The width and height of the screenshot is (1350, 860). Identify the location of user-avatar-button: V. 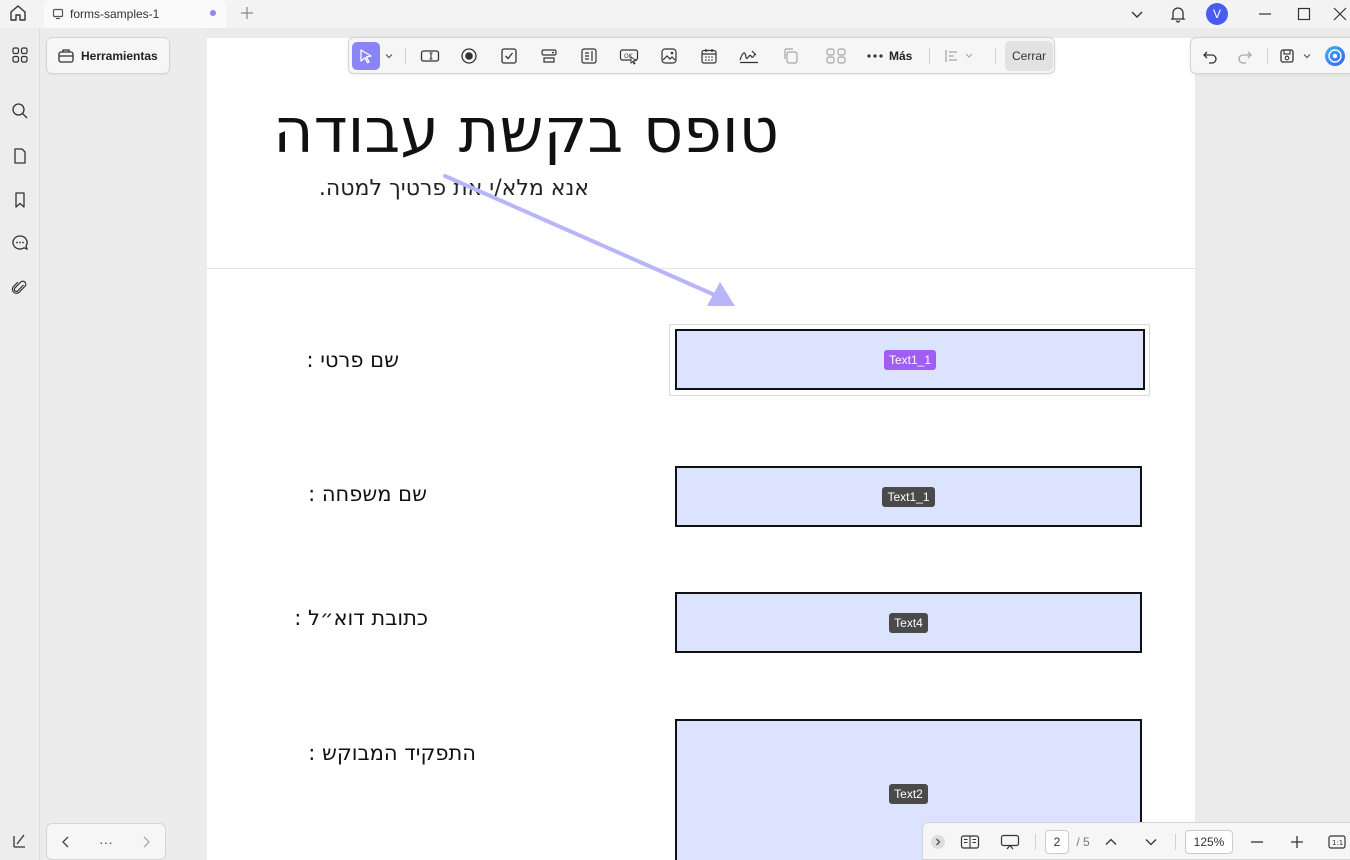
(1217, 14).